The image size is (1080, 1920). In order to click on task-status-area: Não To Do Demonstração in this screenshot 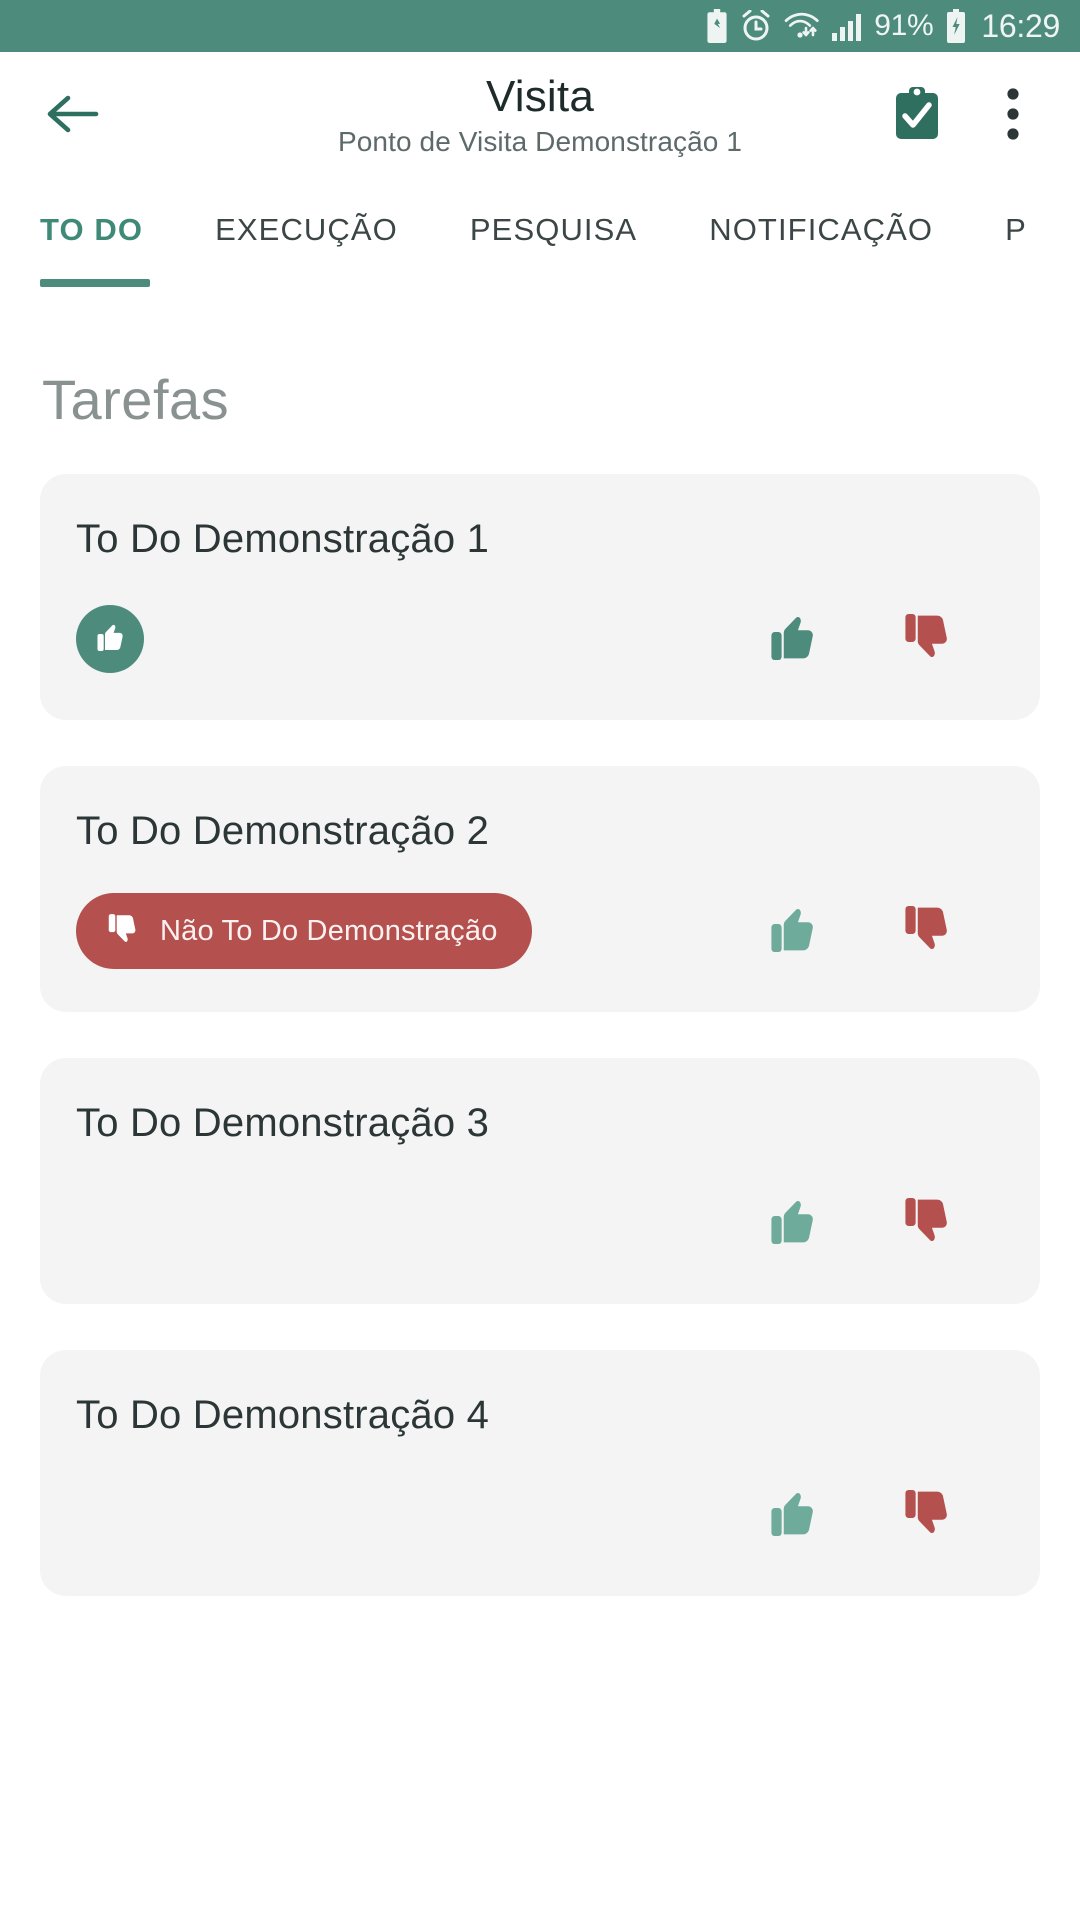, I will do `click(416, 931)`.